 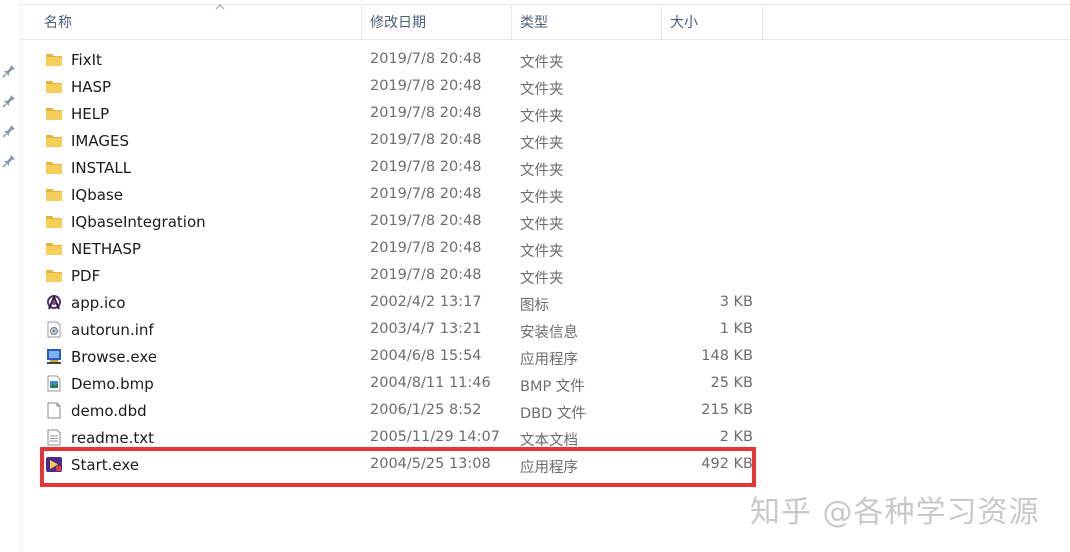 I want to click on file-row: IMAGES 2019/7/8 20:48 文件夹, so click(x=400, y=140).